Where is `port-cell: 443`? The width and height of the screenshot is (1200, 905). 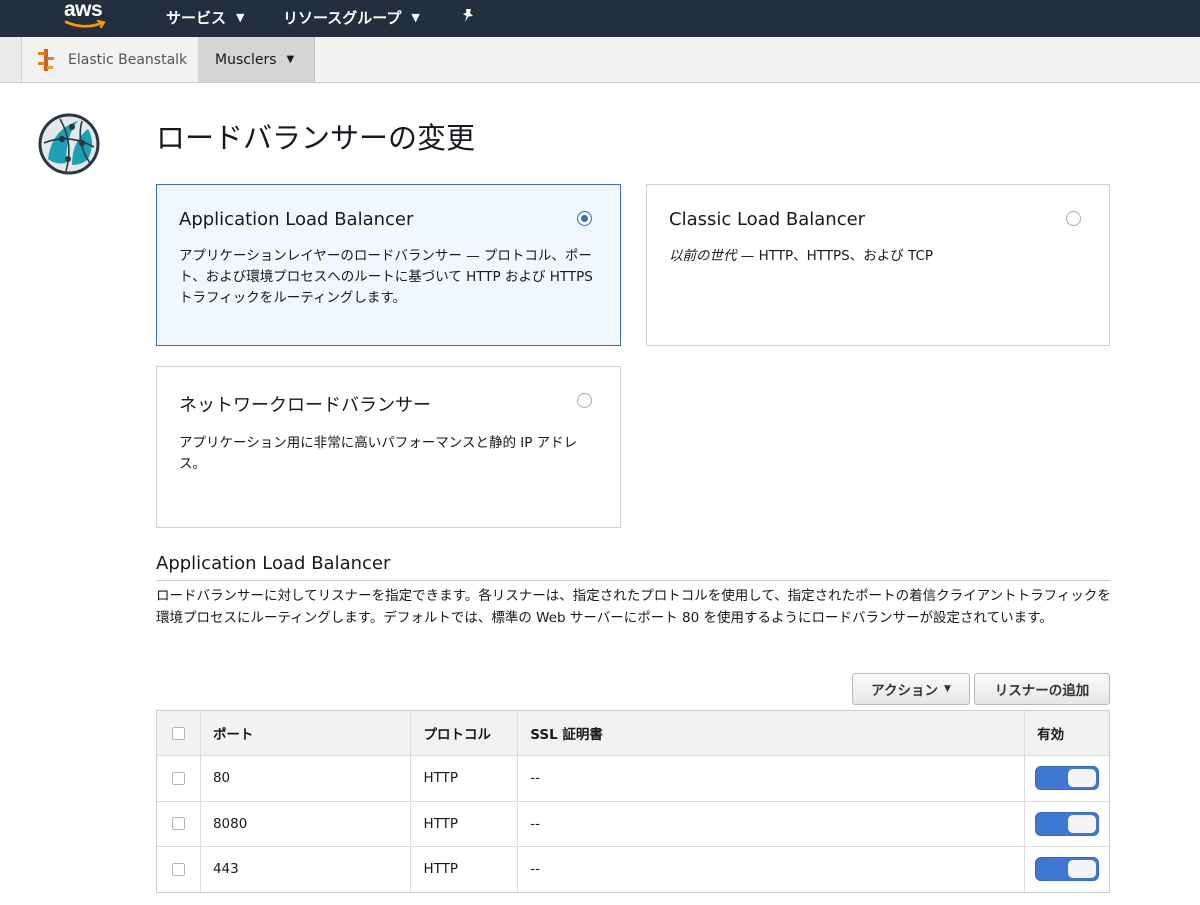 port-cell: 443 is located at coordinates (305, 869).